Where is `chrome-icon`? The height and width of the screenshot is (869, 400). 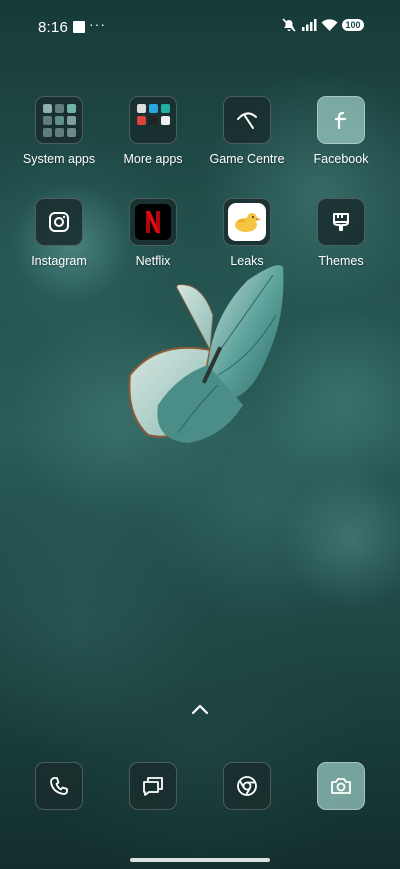 chrome-icon is located at coordinates (247, 786).